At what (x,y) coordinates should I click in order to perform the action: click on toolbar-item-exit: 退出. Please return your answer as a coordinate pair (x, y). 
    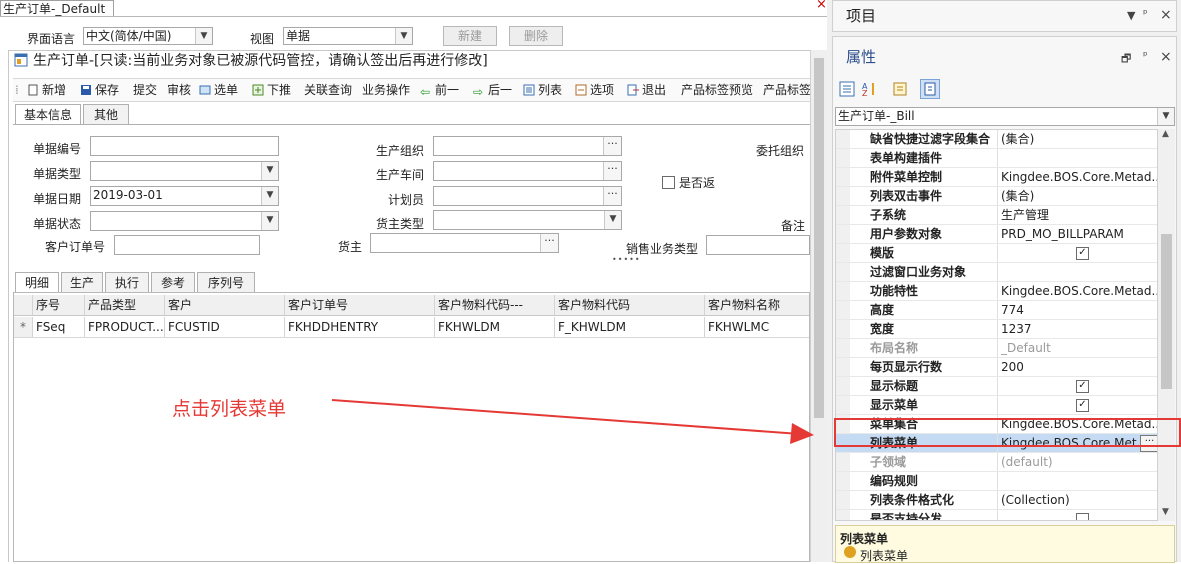
    Looking at the image, I should click on (646, 90).